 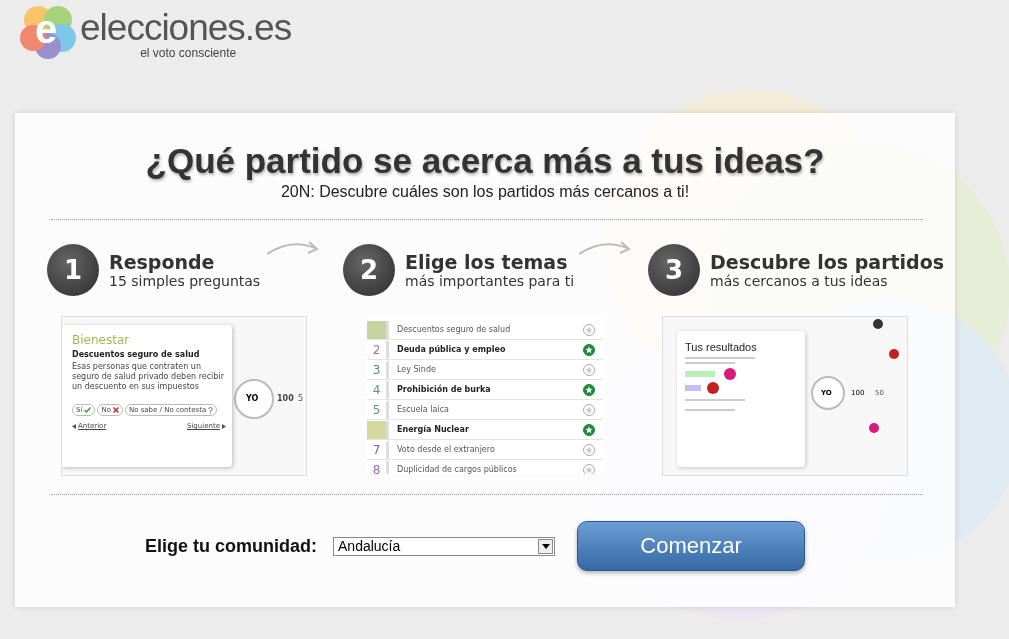 I want to click on topic-label: Duplicidad de cargos públicos, so click(x=457, y=469).